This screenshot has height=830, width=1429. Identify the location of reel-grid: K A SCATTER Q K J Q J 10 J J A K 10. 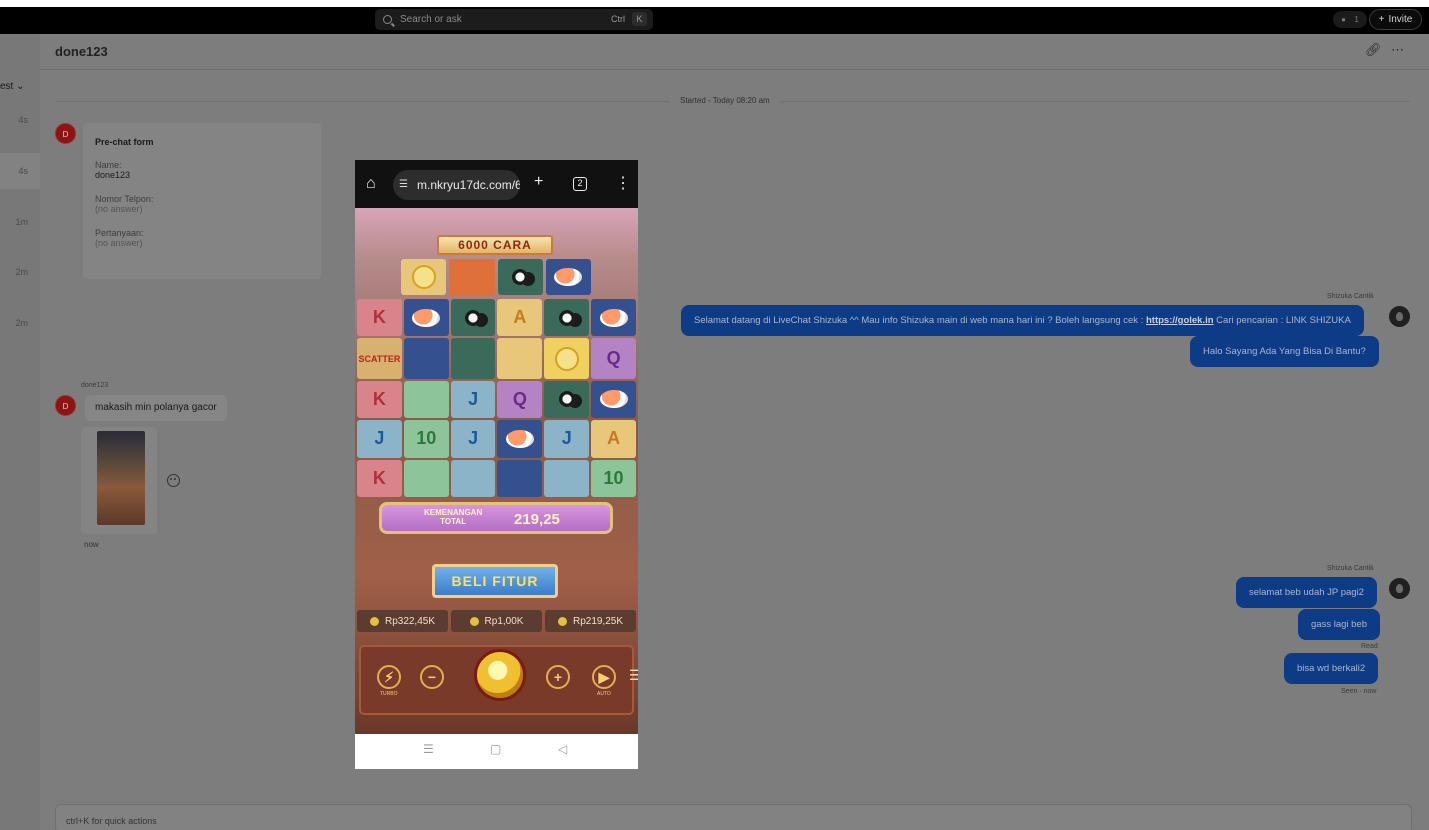
(496, 398).